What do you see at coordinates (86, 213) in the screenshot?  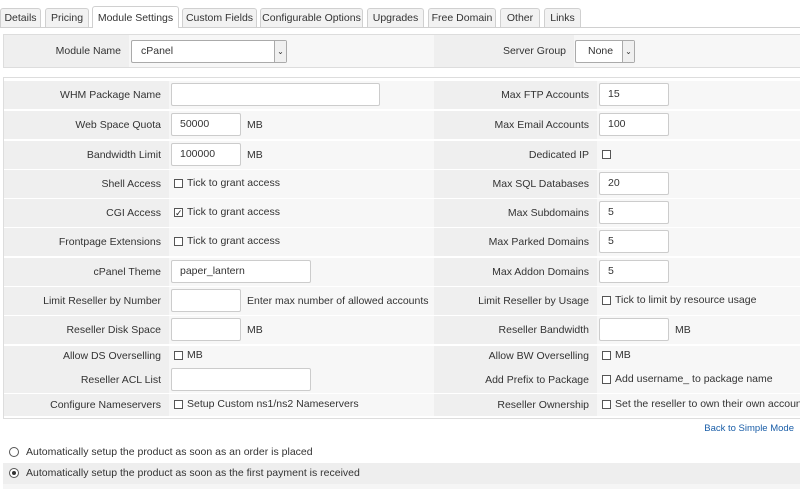 I see `cgi-access-label: CGI Access` at bounding box center [86, 213].